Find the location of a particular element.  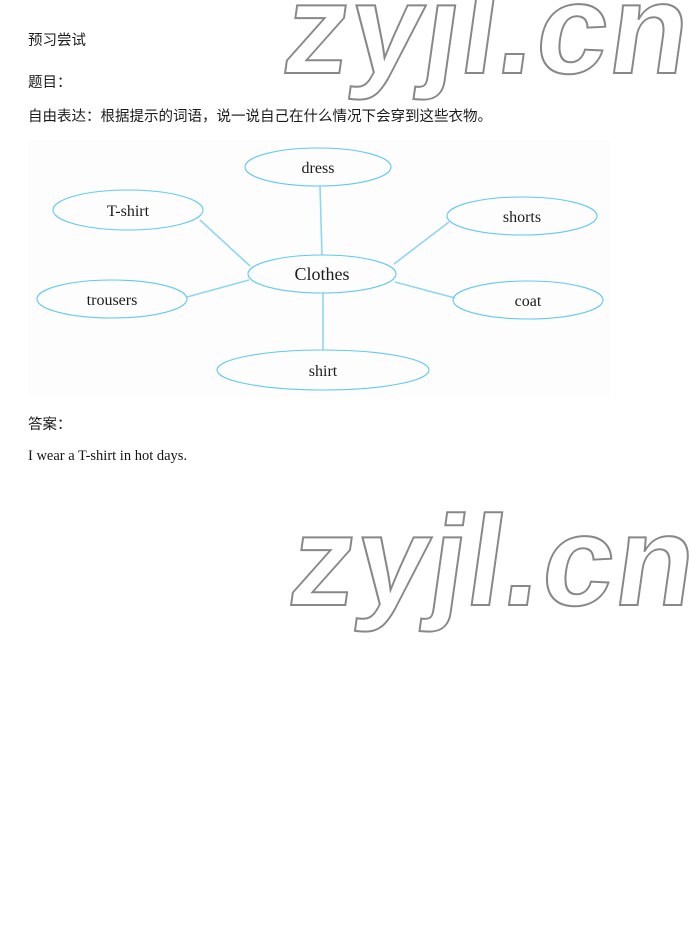

node-label-center: Clothes is located at coordinates (321, 274).